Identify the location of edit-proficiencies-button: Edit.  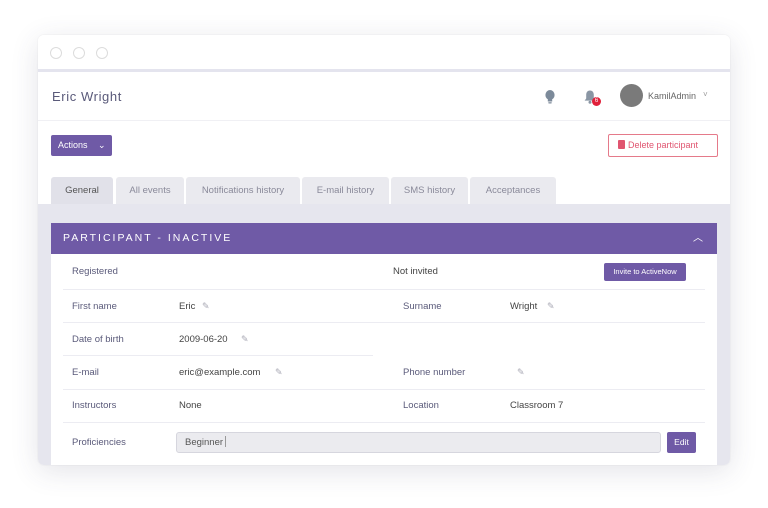
(681, 442).